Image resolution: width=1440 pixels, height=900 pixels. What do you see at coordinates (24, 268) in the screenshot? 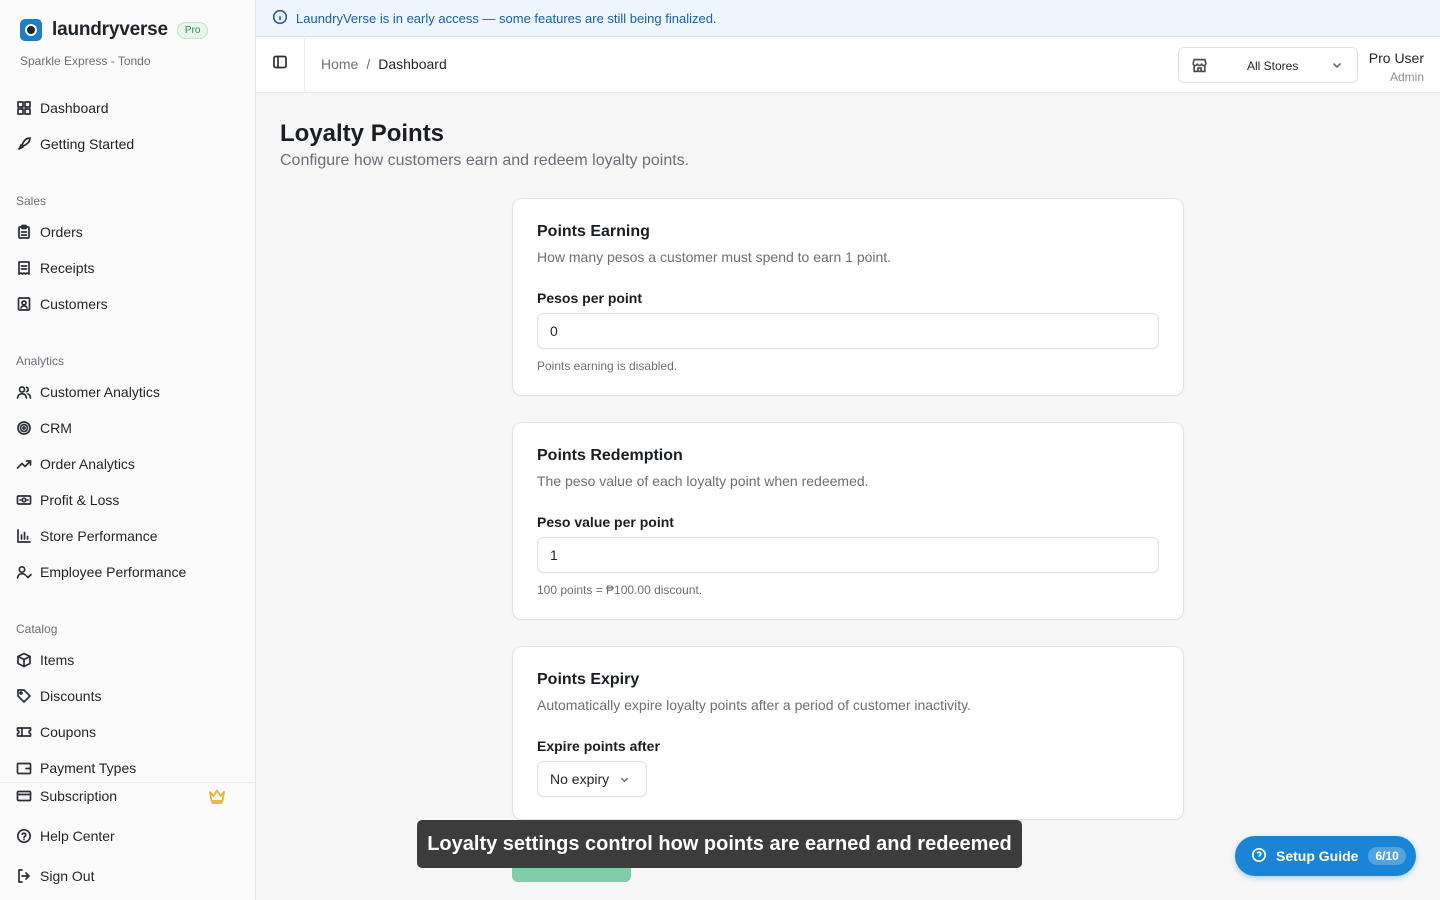
I see `receipt-icon` at bounding box center [24, 268].